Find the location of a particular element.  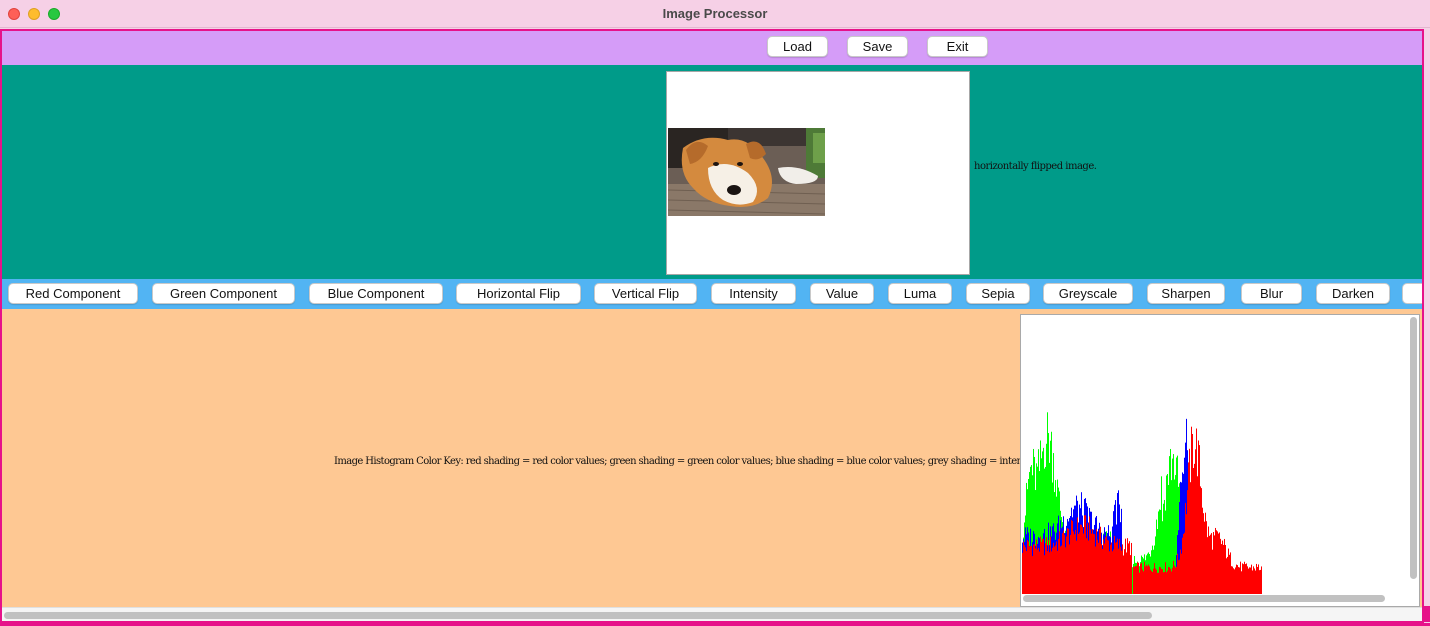

green-component-button: Green Component is located at coordinates (223, 293).